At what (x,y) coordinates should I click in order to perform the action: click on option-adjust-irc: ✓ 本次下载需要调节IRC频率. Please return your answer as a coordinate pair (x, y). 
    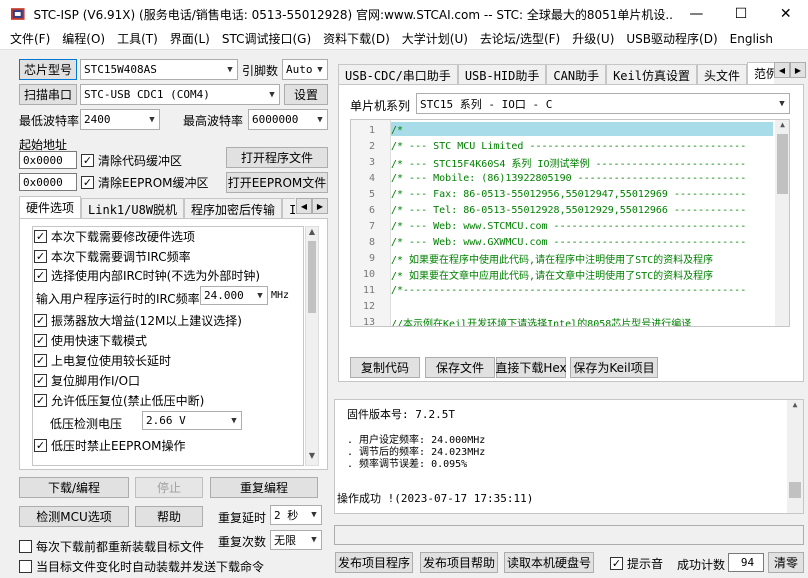
    Looking at the image, I should click on (112, 256).